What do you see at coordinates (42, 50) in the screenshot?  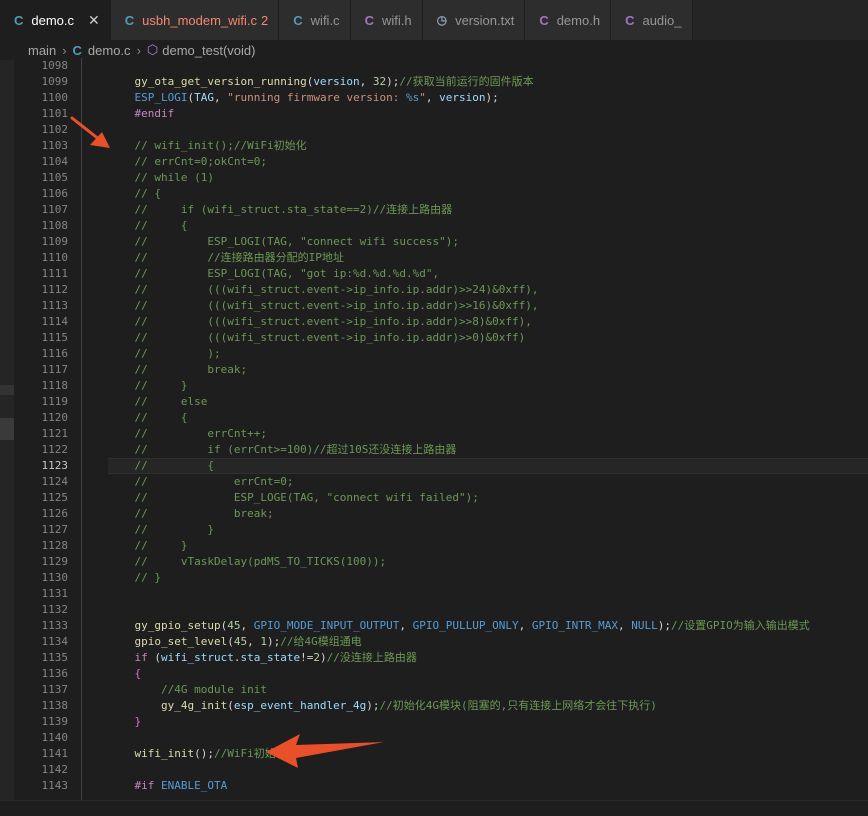 I see `breadcrumb-folder: main` at bounding box center [42, 50].